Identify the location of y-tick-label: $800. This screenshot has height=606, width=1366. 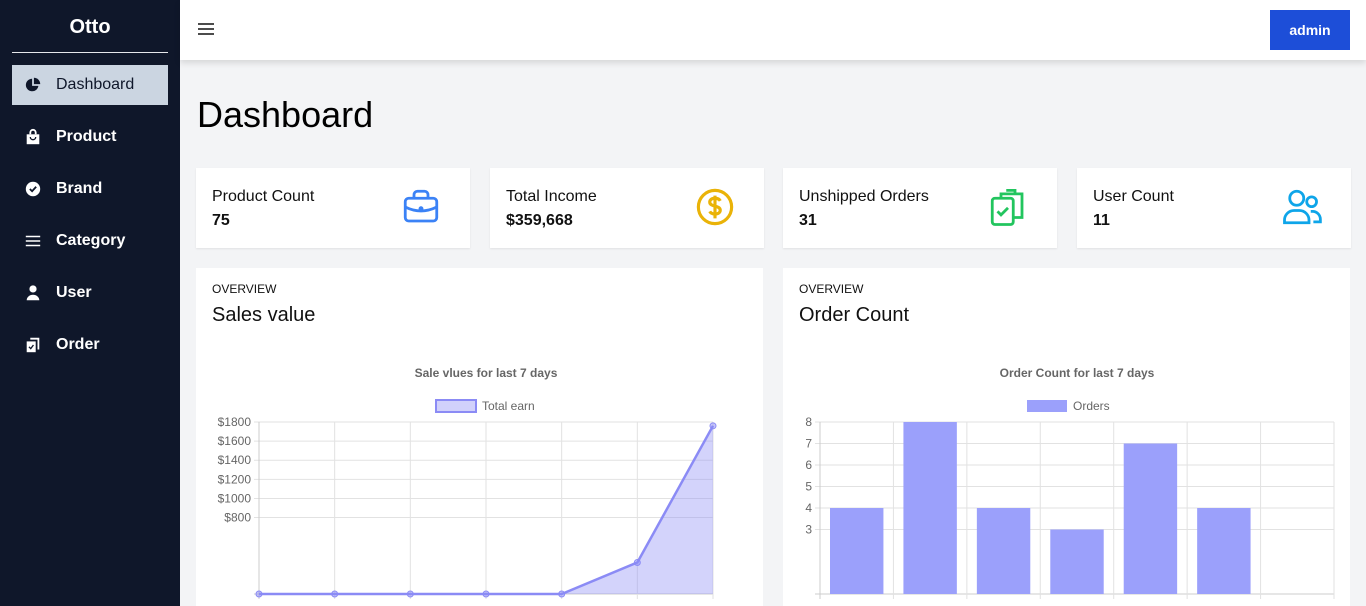
(237, 518).